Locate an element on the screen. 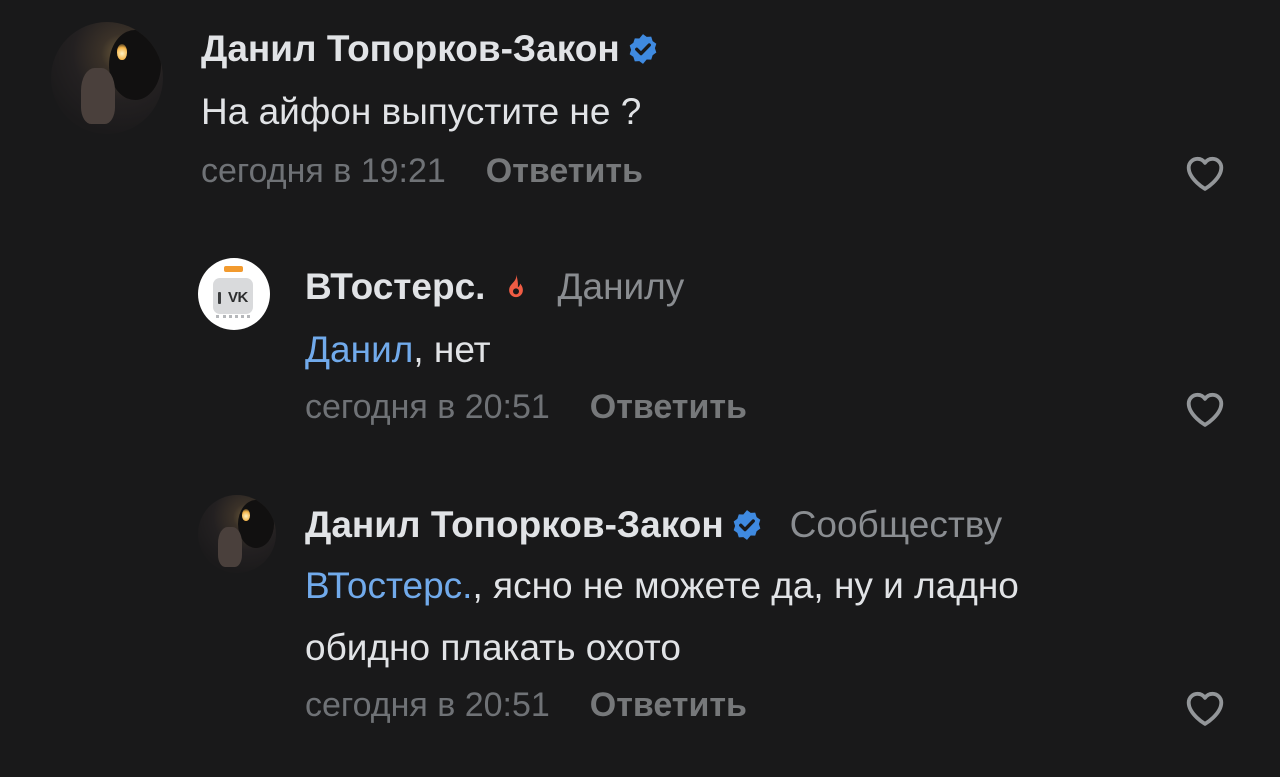  author-row: ВТостерс. Данилу is located at coordinates (494, 287).